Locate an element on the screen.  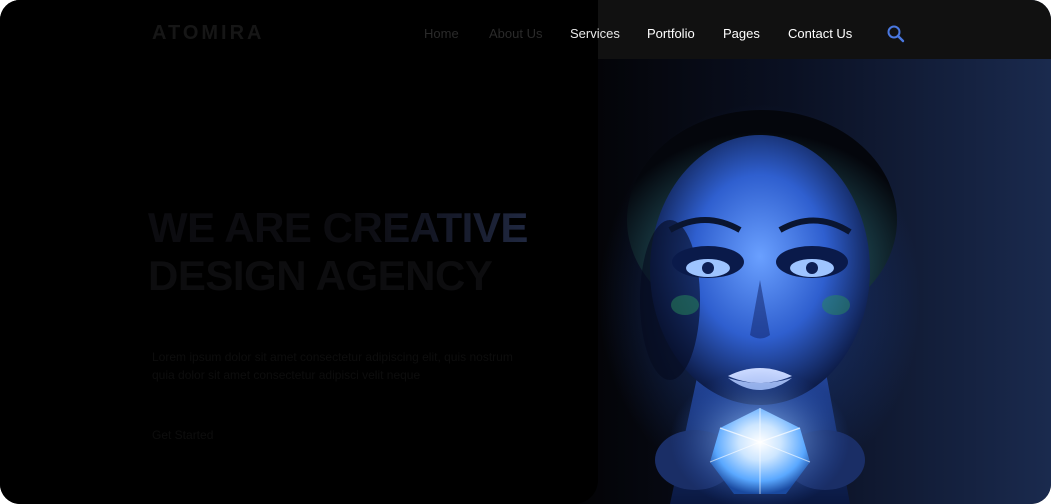
nav-item-services: Services is located at coordinates (595, 33).